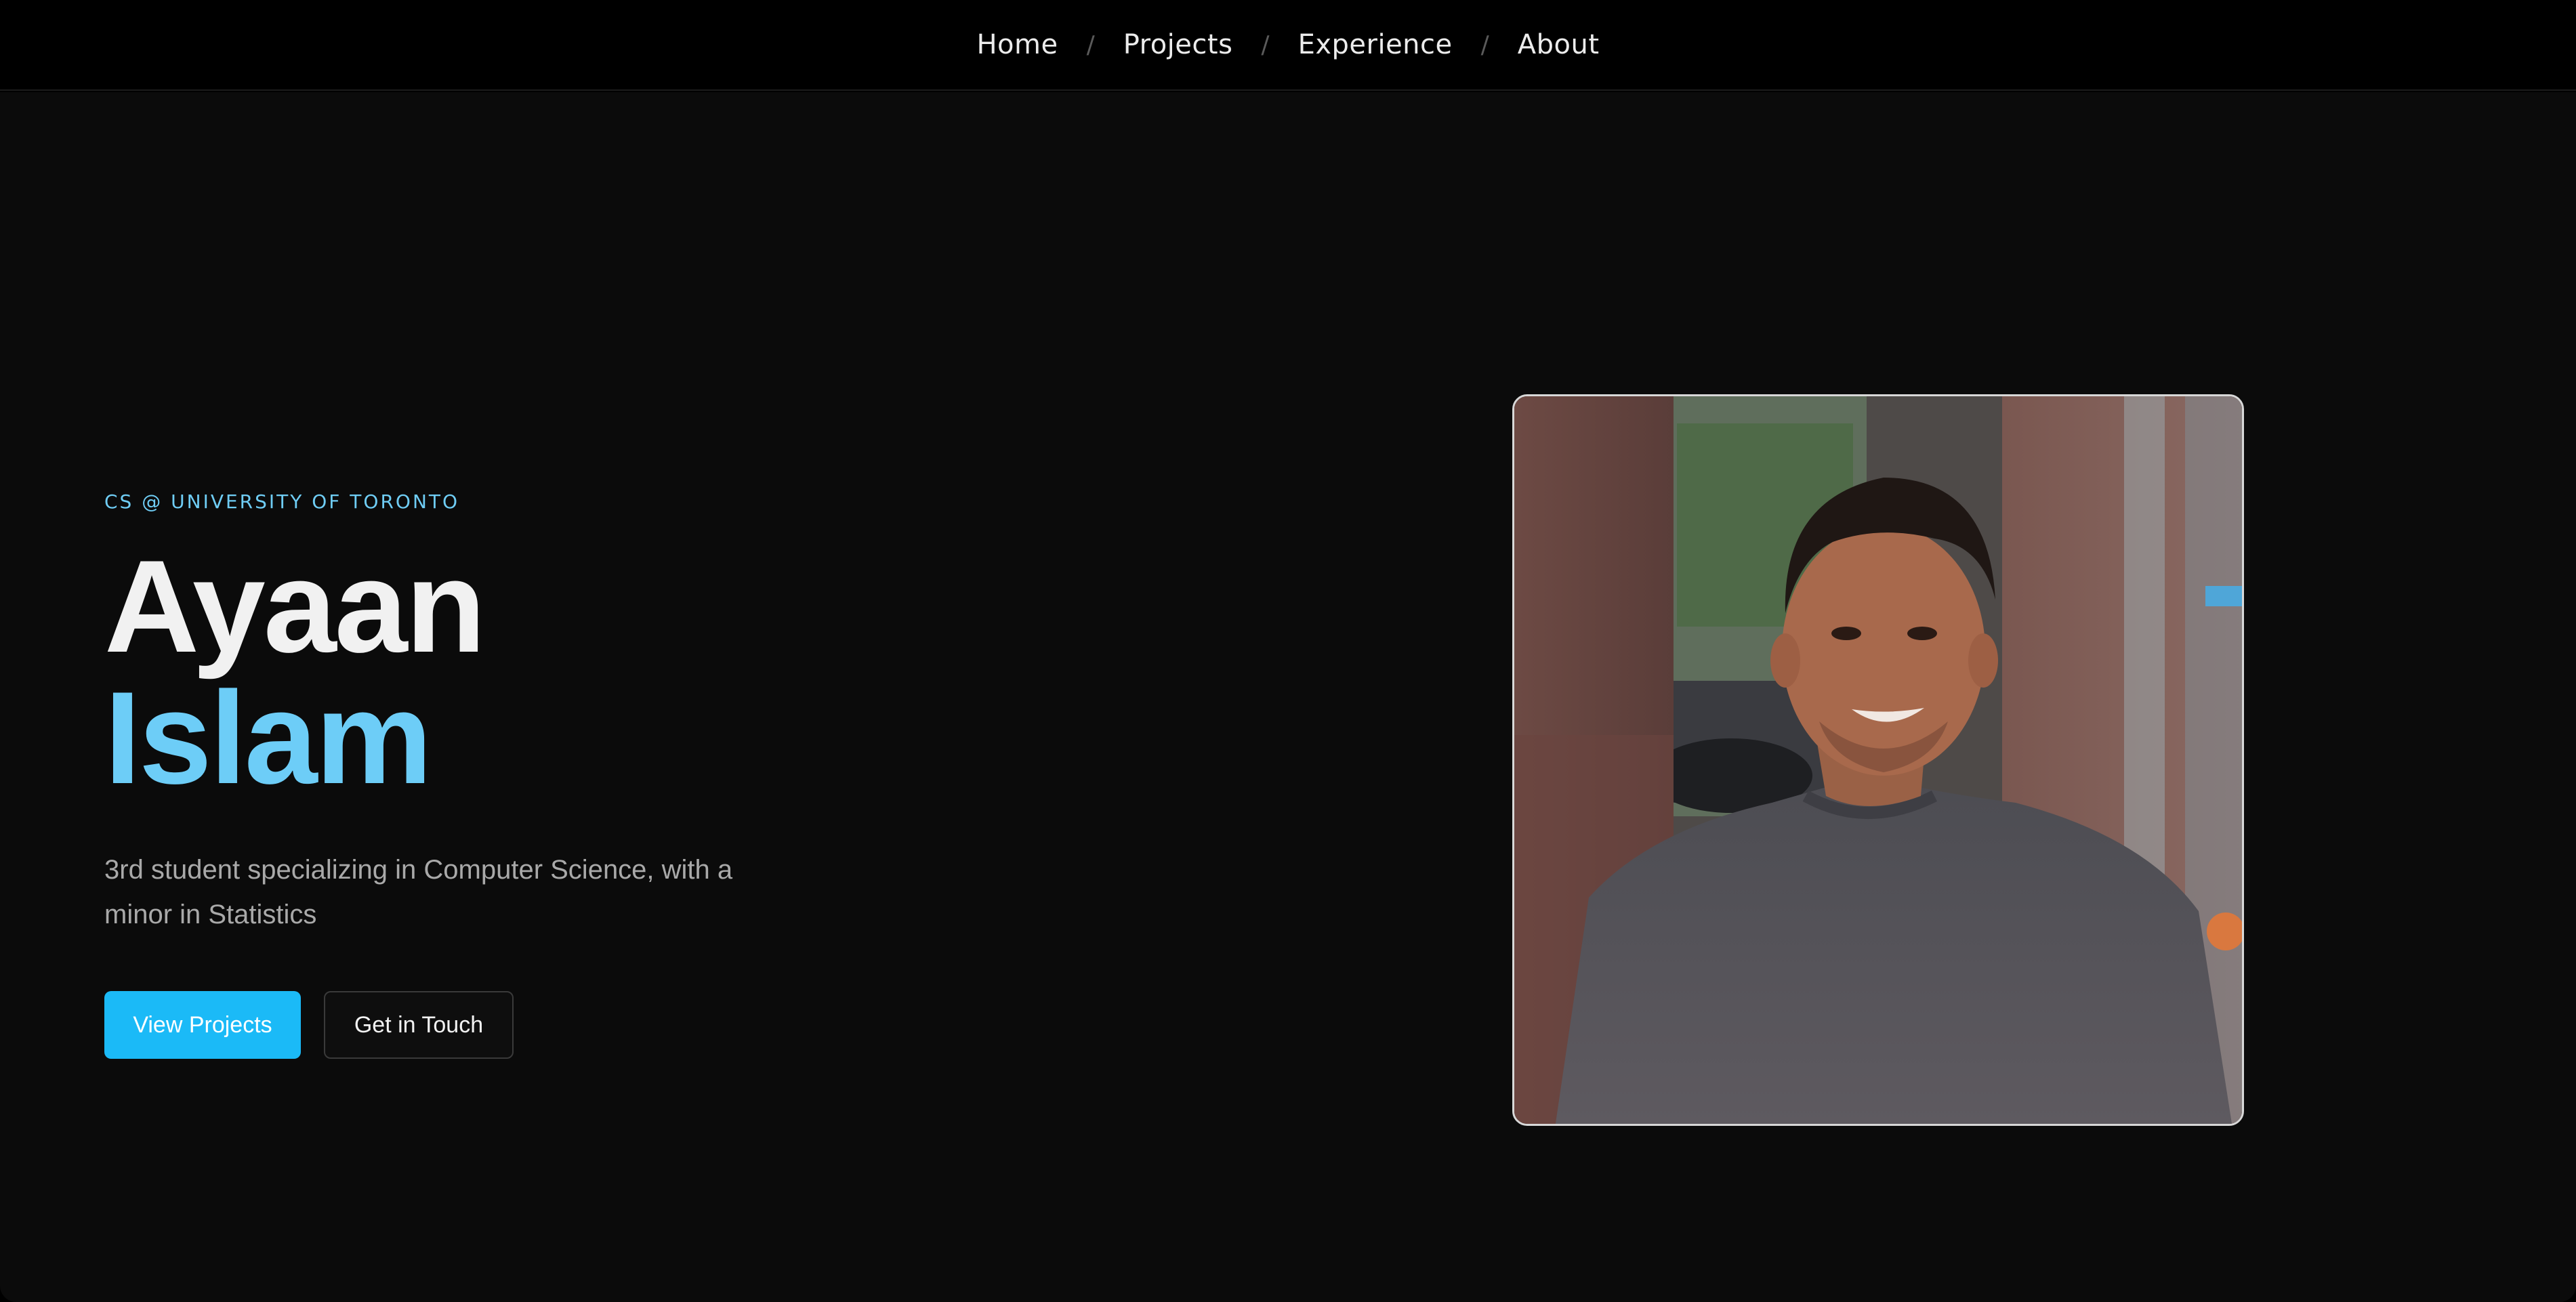  Describe the element at coordinates (1559, 44) in the screenshot. I see `nav-about-link: About` at that location.